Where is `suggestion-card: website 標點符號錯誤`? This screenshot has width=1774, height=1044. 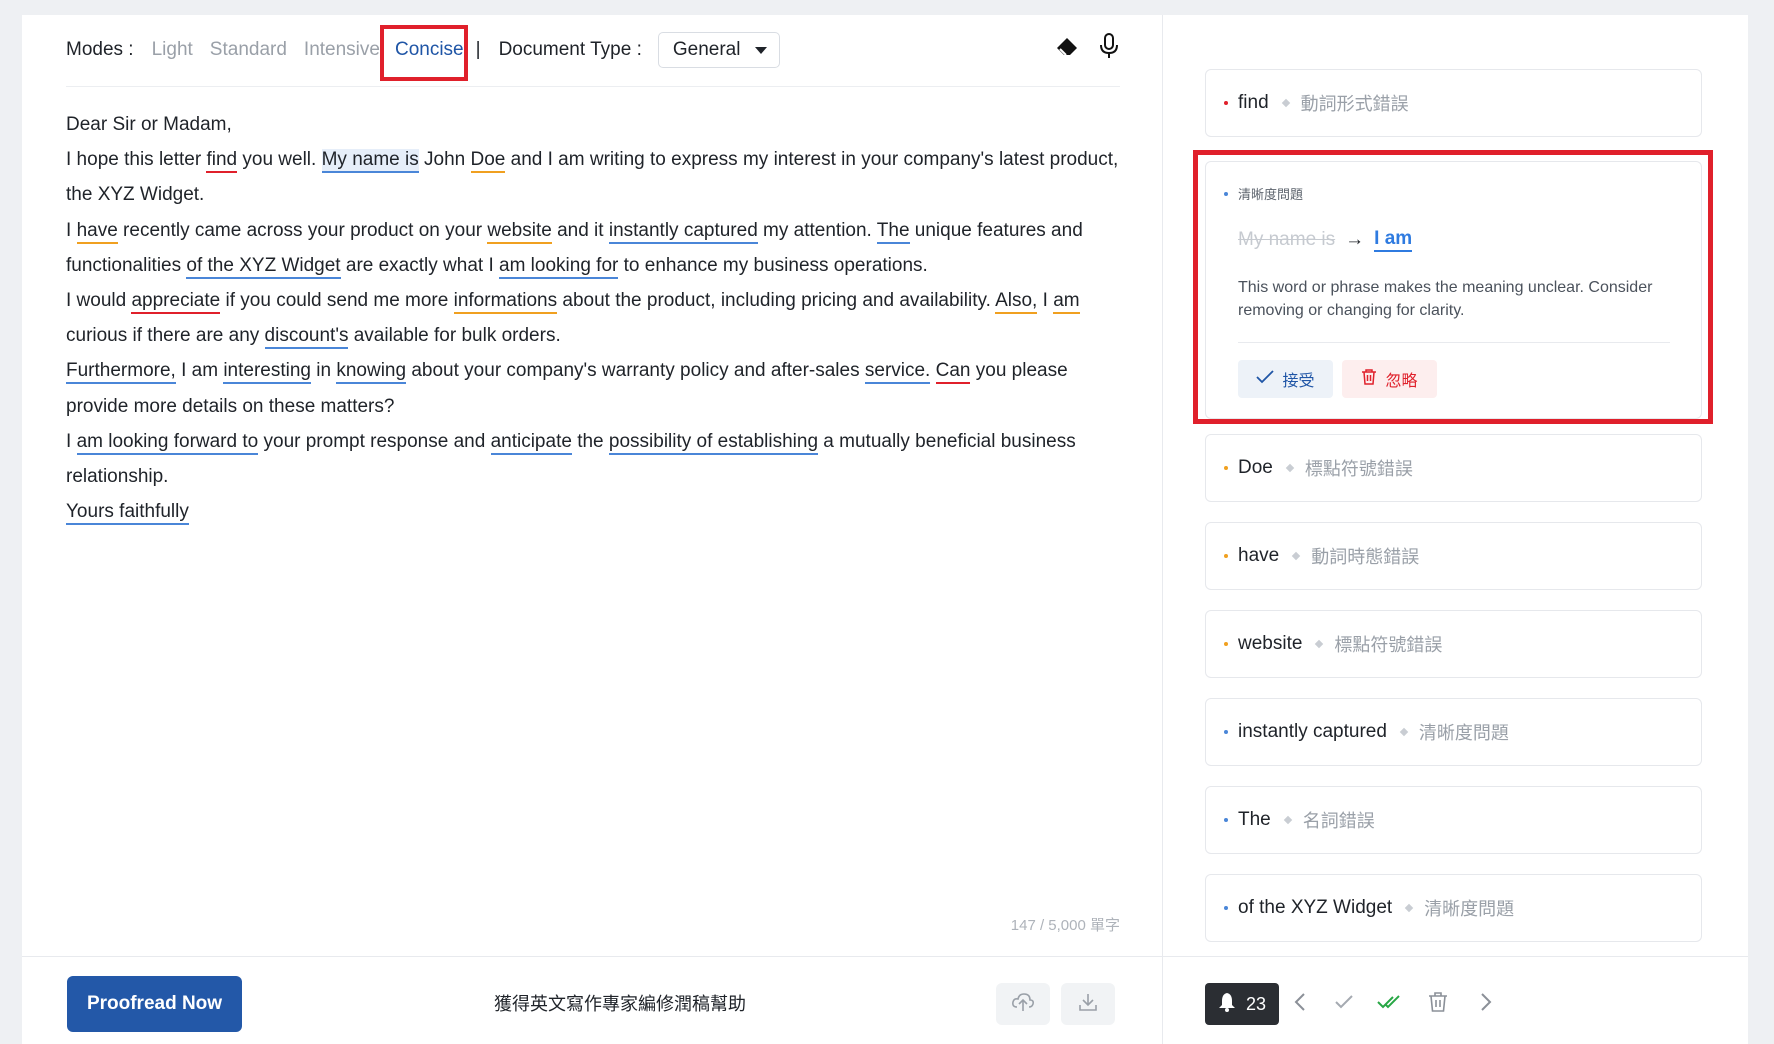
suggestion-card: website 標點符號錯誤 is located at coordinates (1453, 644).